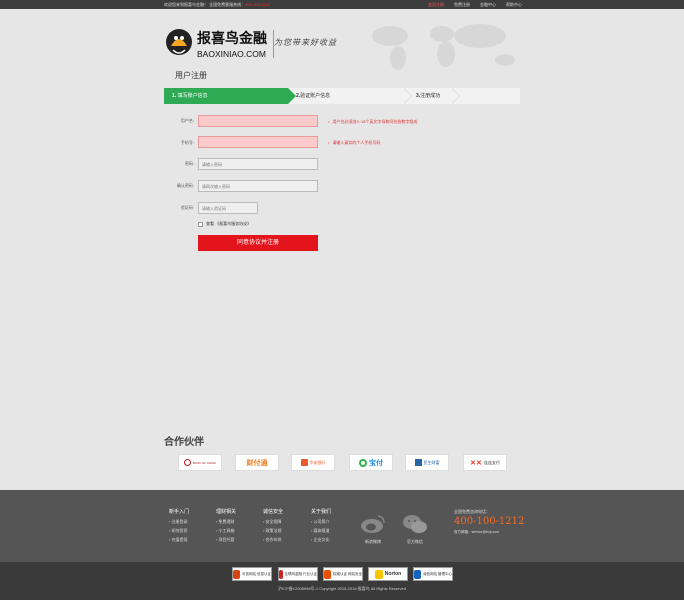  I want to click on footer-link: › 注册登录, so click(179, 522).